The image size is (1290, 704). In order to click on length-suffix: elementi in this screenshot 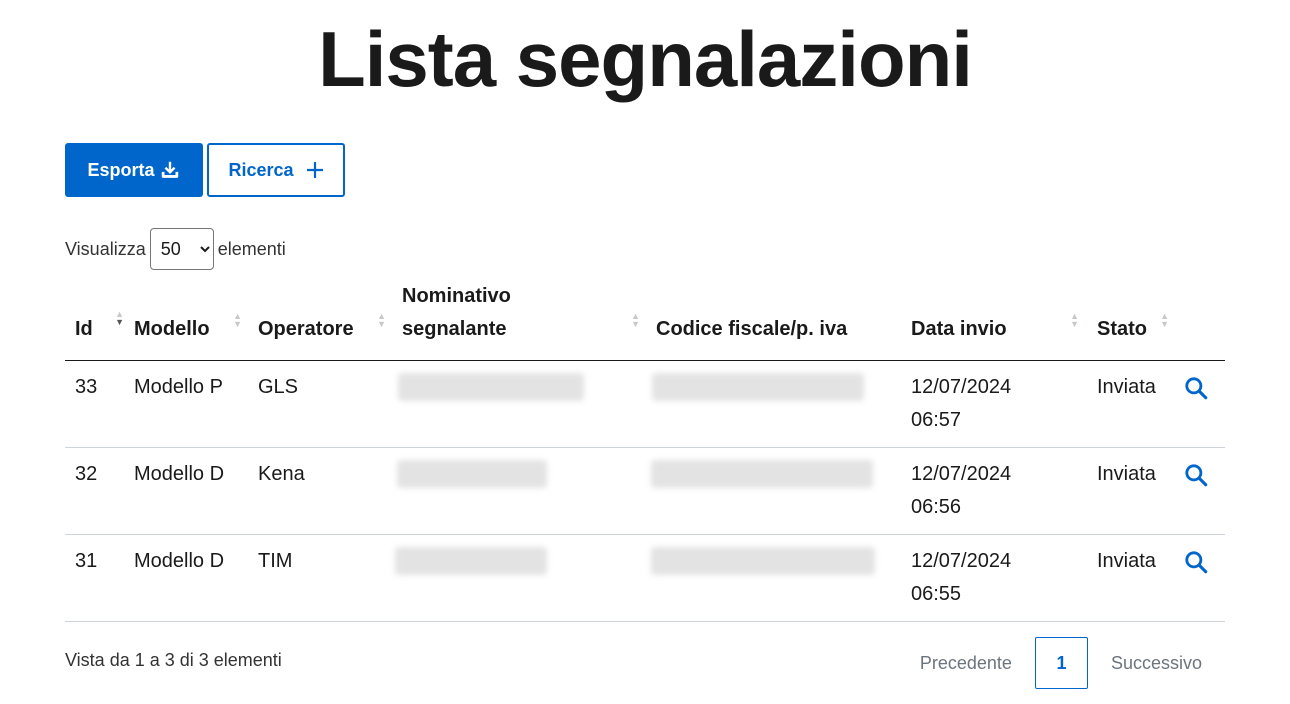, I will do `click(251, 248)`.